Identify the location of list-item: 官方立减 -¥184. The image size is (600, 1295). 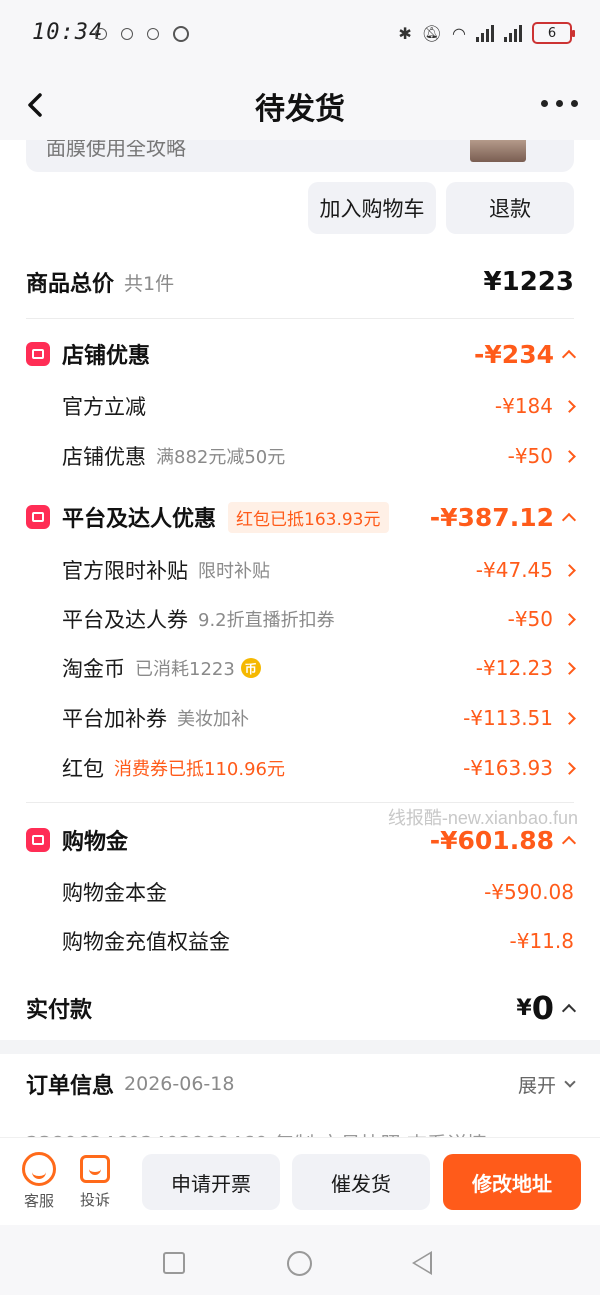
(301, 406).